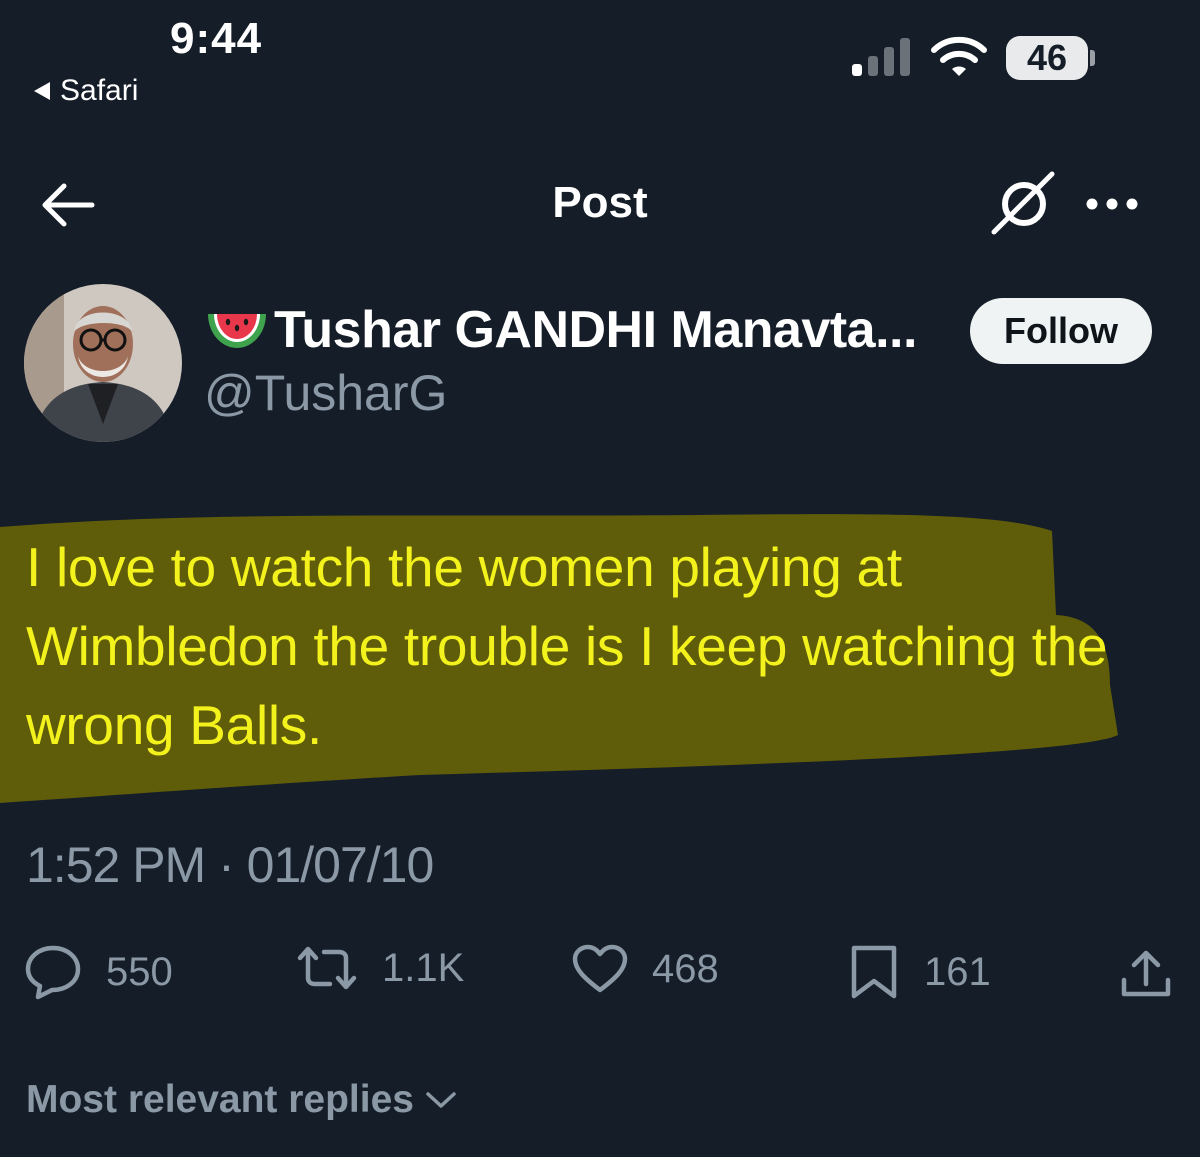  I want to click on reply-icon, so click(53, 972).